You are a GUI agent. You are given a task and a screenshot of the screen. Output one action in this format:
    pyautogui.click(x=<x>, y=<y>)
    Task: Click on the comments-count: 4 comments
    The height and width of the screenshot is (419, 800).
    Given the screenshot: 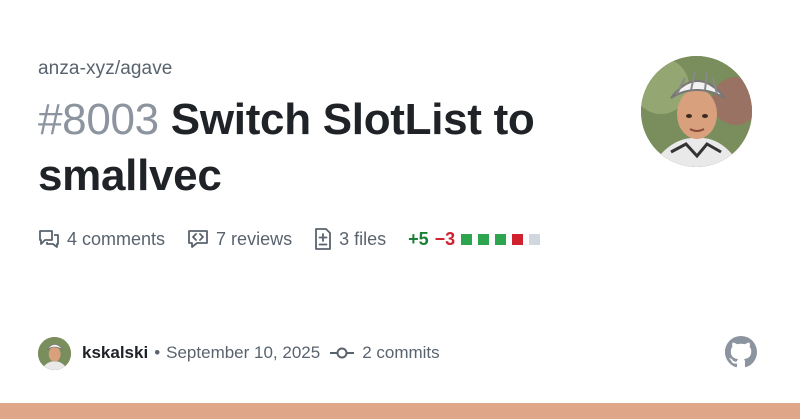 What is the action you would take?
    pyautogui.click(x=116, y=238)
    